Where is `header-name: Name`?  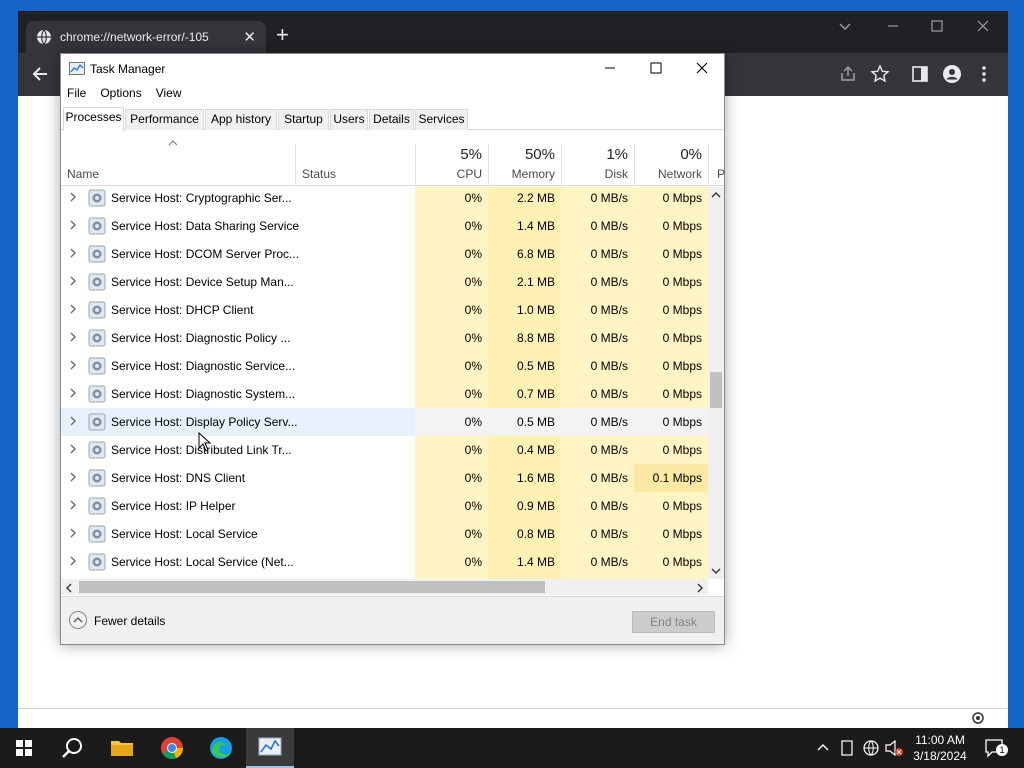
header-name: Name is located at coordinates (178, 165).